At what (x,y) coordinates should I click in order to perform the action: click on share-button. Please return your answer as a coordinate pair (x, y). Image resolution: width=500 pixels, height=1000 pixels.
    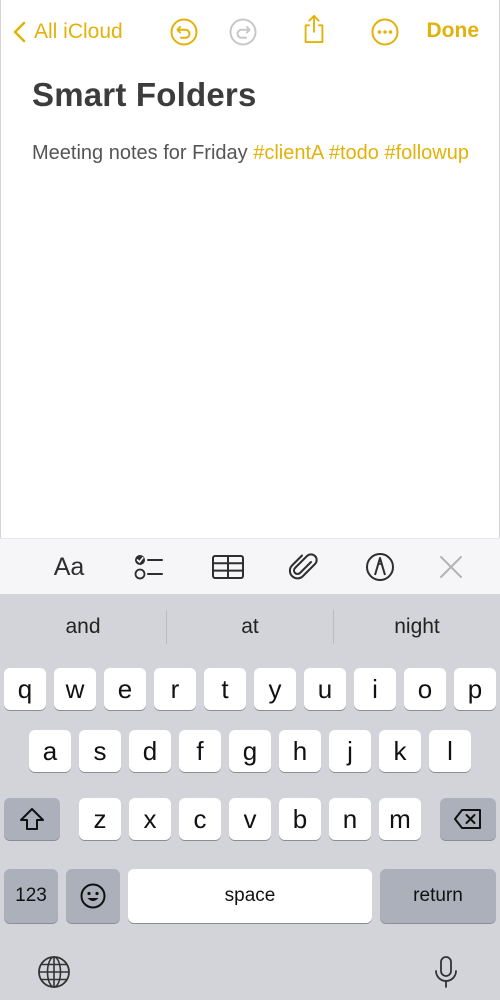
    Looking at the image, I should click on (314, 29).